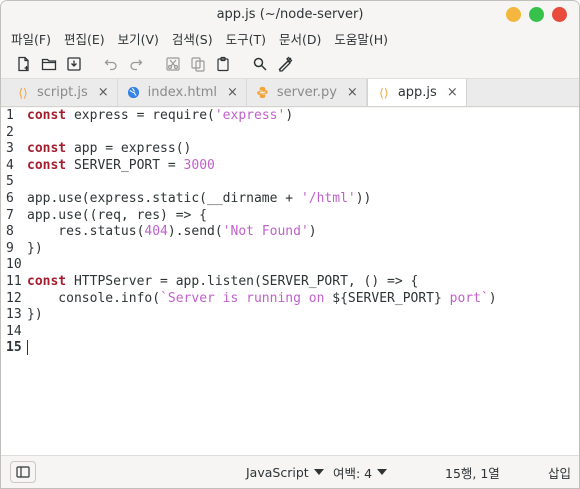 This screenshot has width=580, height=489. What do you see at coordinates (10, 165) in the screenshot?
I see `line-number: 4` at bounding box center [10, 165].